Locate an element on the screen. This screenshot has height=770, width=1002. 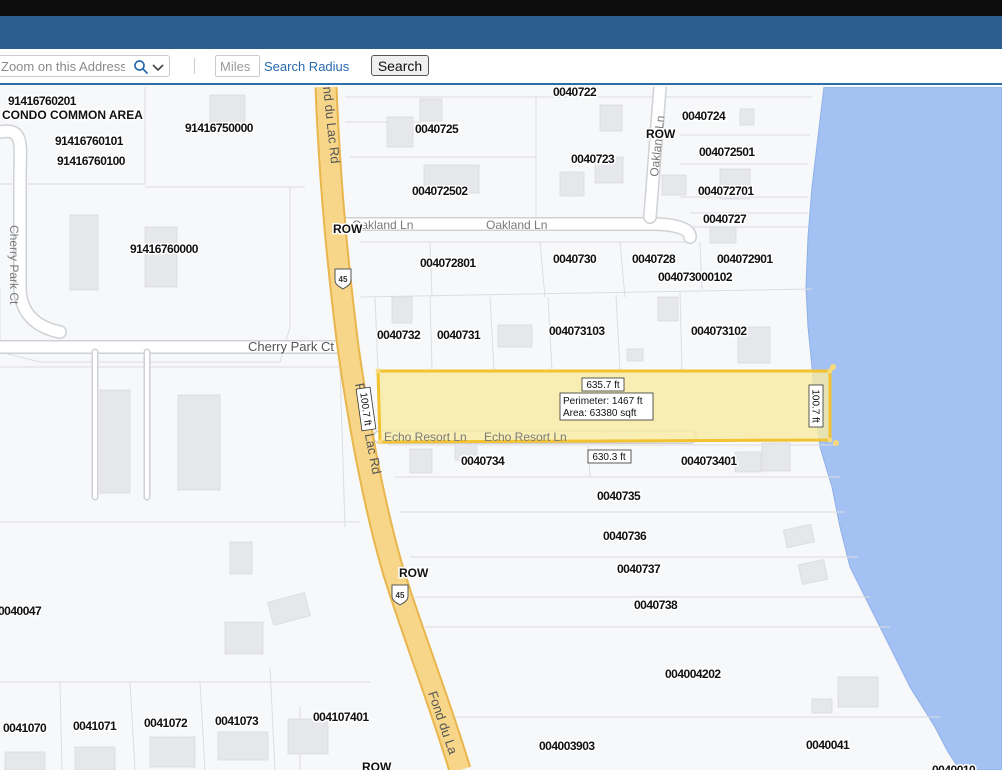
parcel-label: 91416760000 is located at coordinates (164, 249).